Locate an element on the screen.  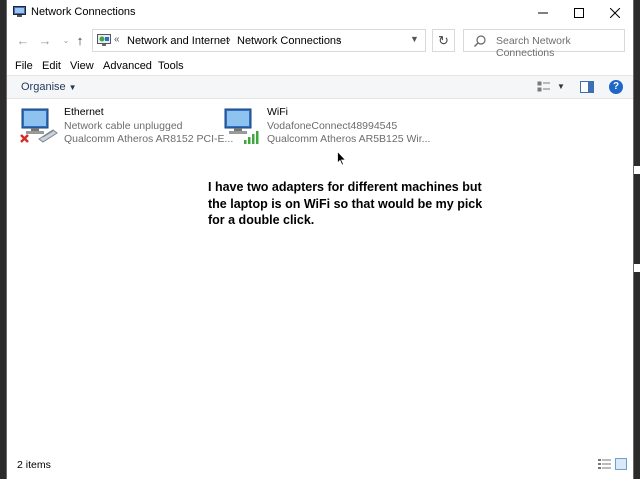
back-button: ← is located at coordinates (23, 40).